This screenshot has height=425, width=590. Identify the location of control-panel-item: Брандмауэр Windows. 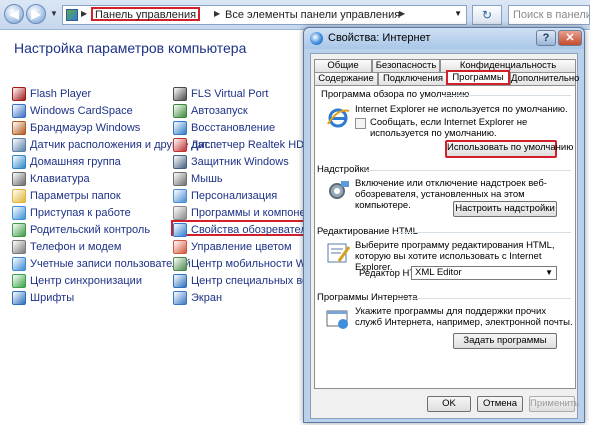
(76, 128).